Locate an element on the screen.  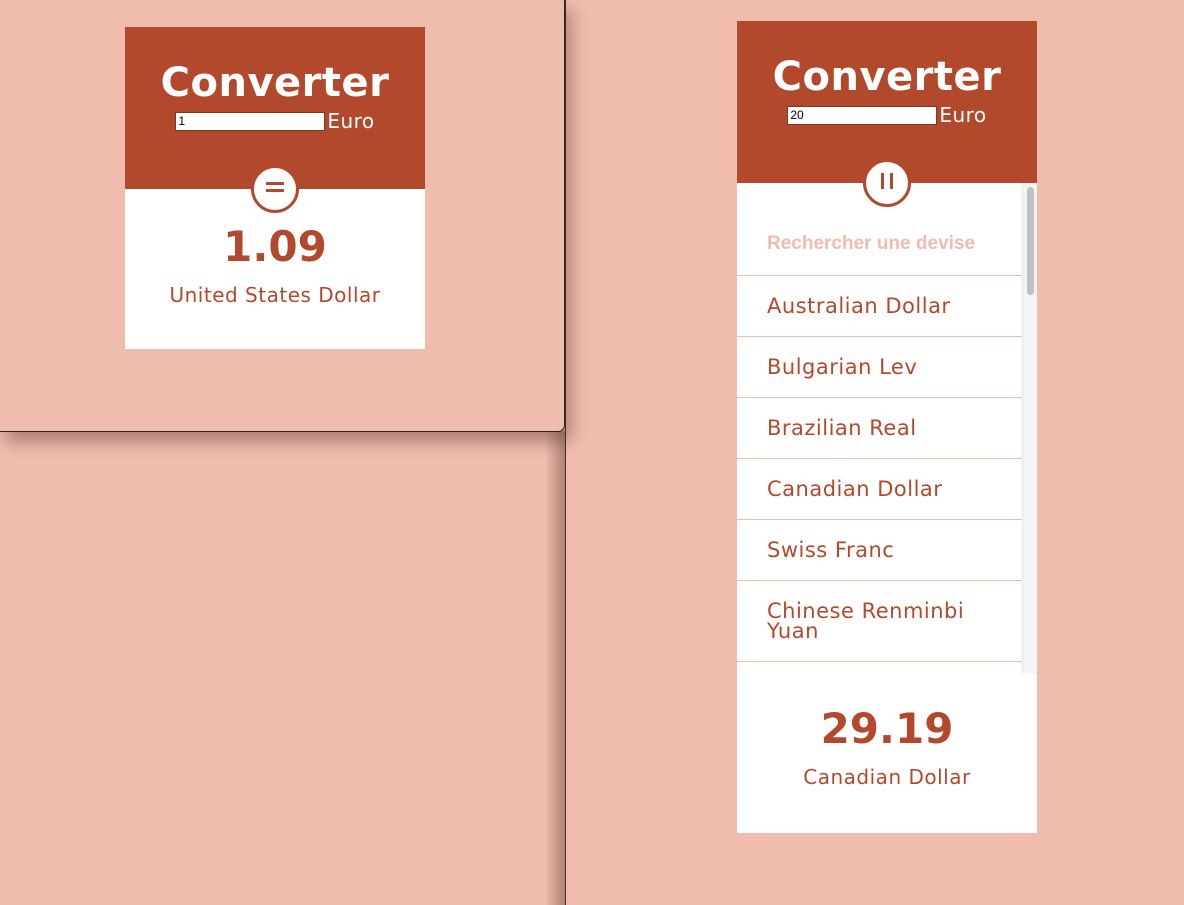
pause-icon is located at coordinates (887, 183).